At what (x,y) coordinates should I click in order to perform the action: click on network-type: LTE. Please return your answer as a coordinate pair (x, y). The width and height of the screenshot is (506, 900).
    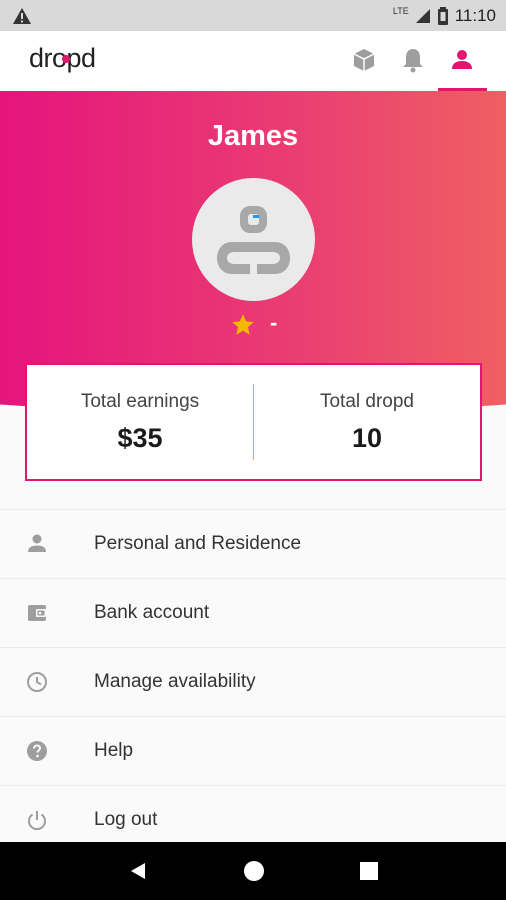
    Looking at the image, I should click on (400, 10).